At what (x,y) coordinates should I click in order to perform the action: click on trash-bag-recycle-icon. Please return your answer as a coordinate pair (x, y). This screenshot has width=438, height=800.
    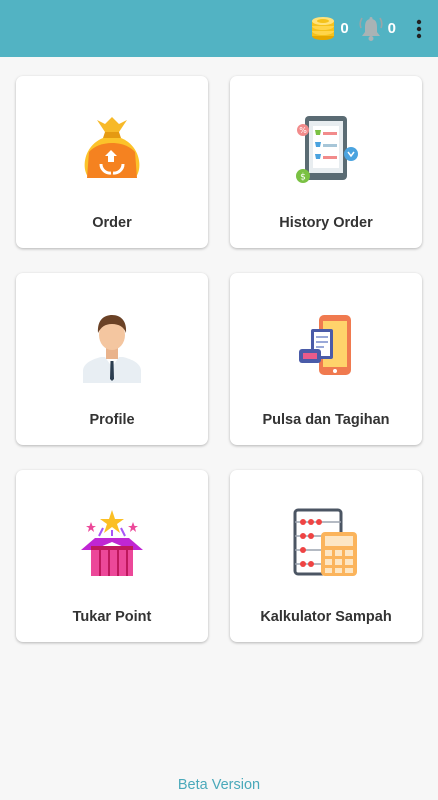
    Looking at the image, I should click on (112, 147).